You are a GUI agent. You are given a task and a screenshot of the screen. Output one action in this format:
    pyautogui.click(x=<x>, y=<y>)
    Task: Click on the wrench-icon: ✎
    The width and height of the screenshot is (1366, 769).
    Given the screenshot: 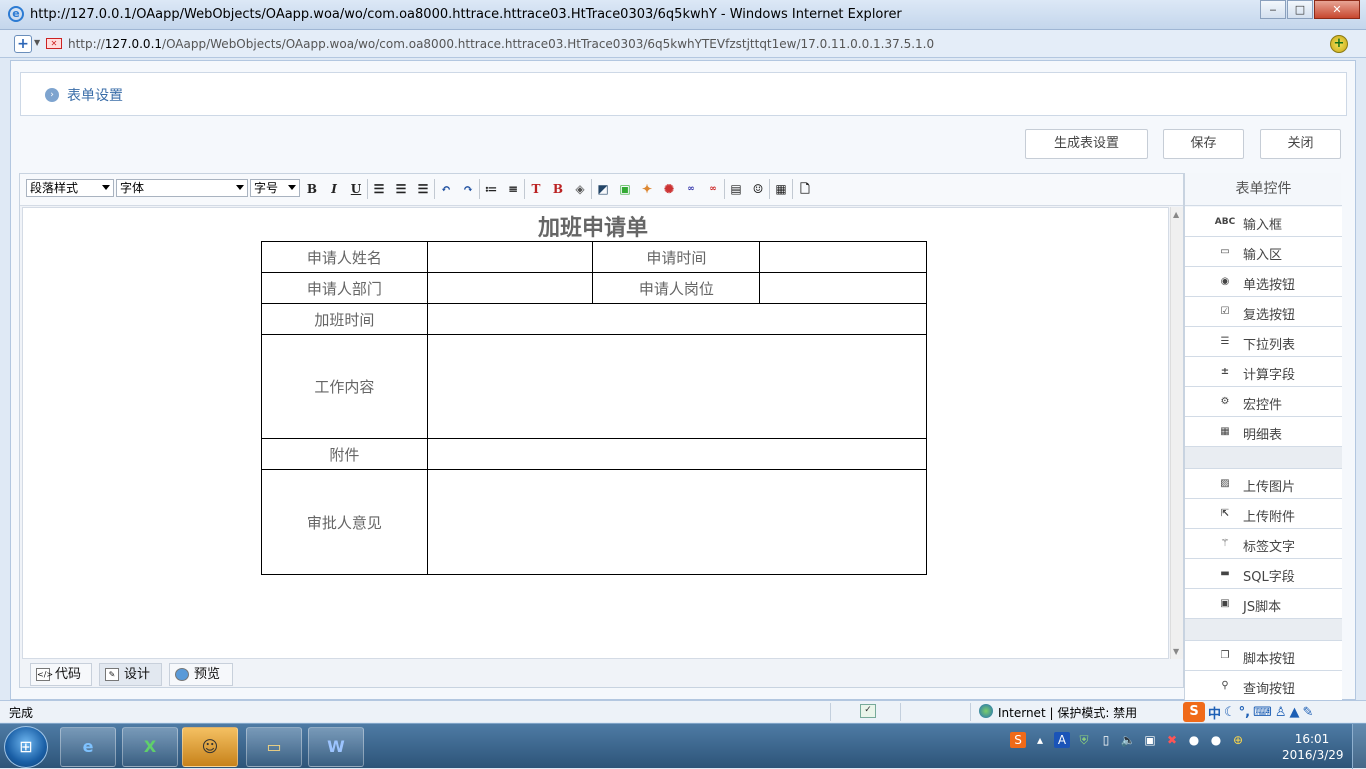 What is the action you would take?
    pyautogui.click(x=1308, y=712)
    